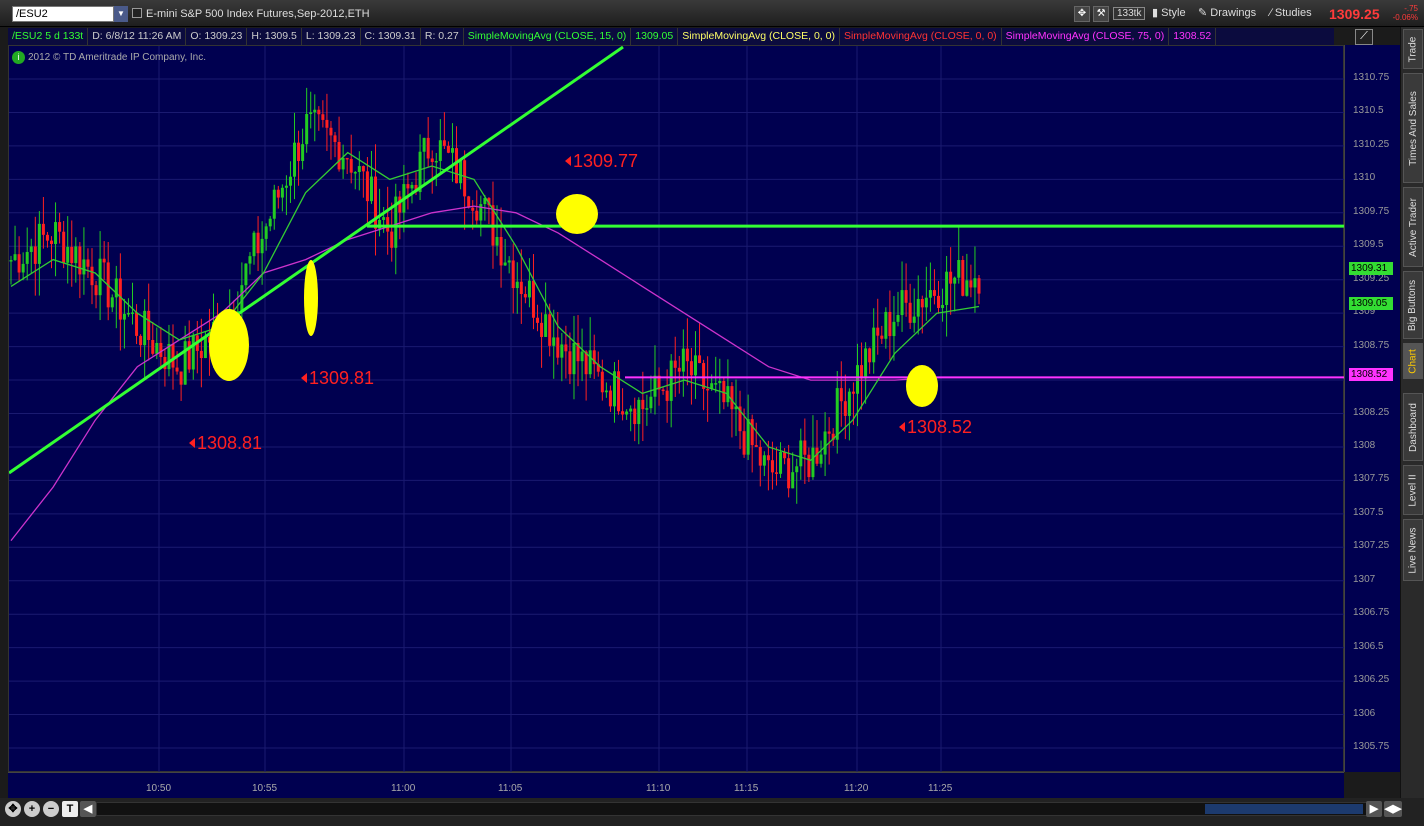 The image size is (1424, 826). I want to click on wrench-icon: ⚒, so click(1101, 14).